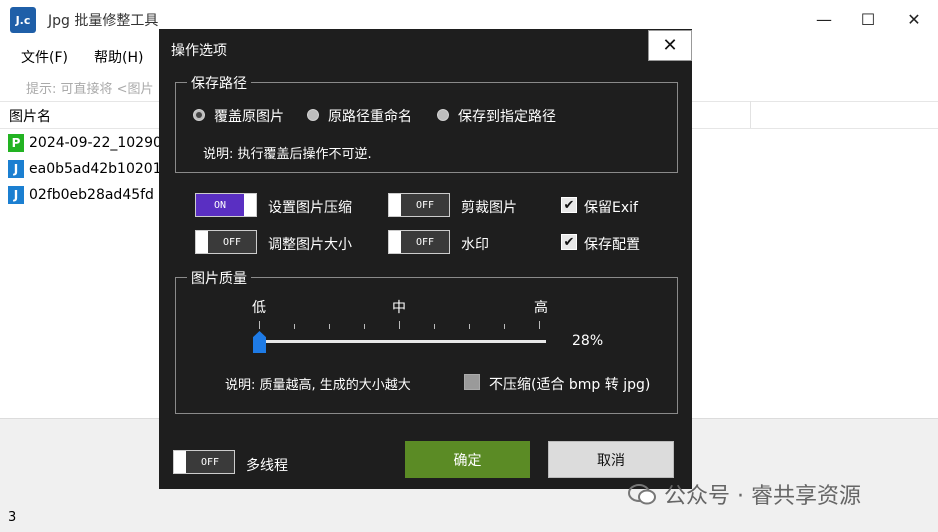 The height and width of the screenshot is (532, 938). Describe the element at coordinates (118, 57) in the screenshot. I see `menu-help: 帮助(H)` at that location.